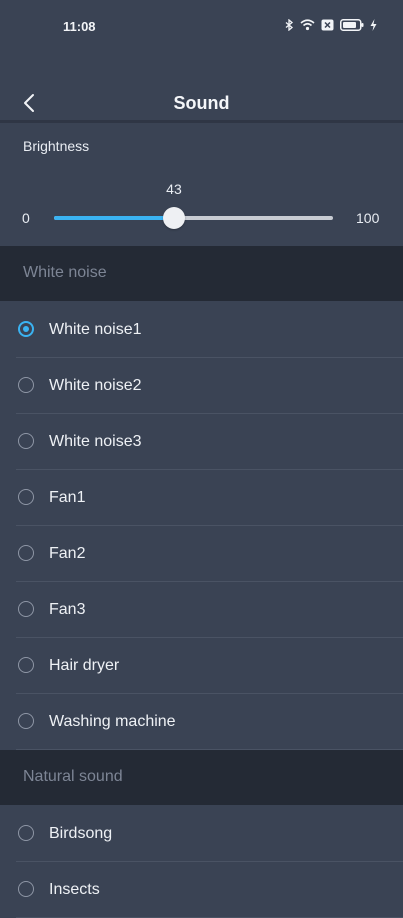 The height and width of the screenshot is (918, 403). Describe the element at coordinates (67, 609) in the screenshot. I see `sound-option-label: Fan3` at that location.